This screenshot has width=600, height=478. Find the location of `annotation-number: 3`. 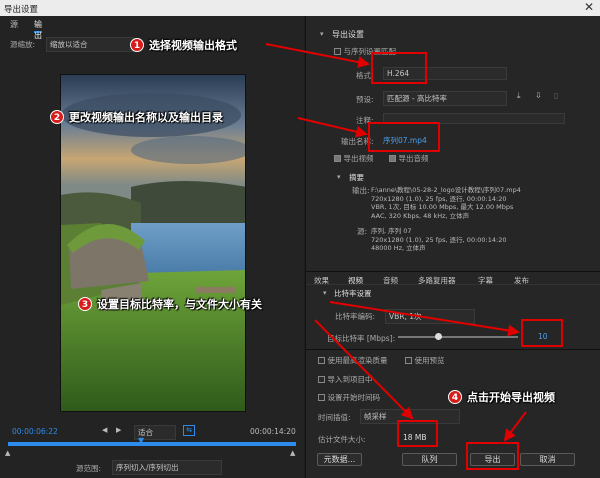

annotation-number: 3 is located at coordinates (85, 304).